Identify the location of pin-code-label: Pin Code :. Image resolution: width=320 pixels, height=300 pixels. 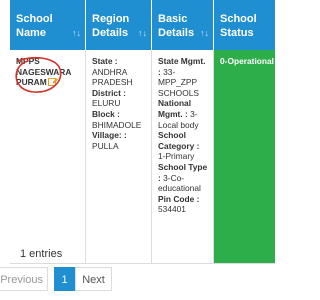
(179, 198).